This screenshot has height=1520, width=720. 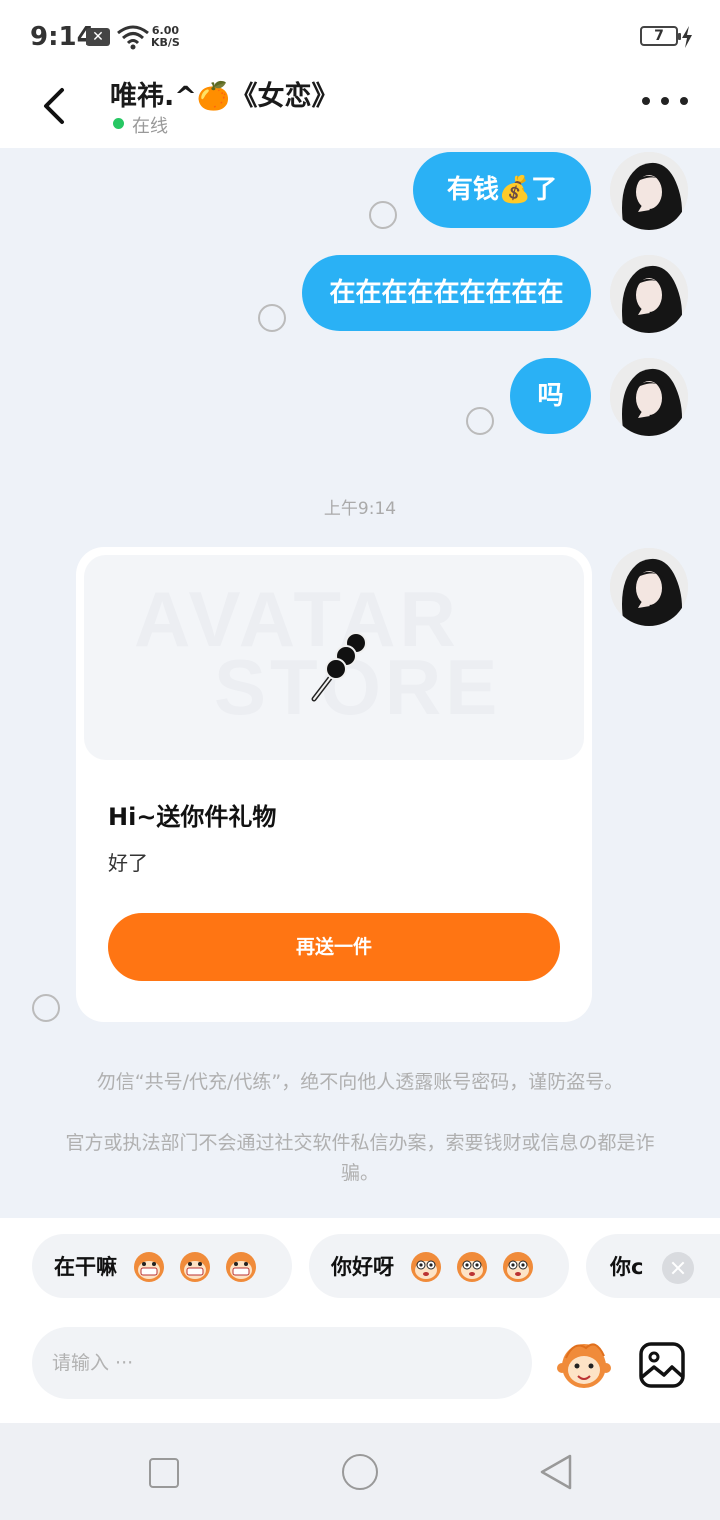 I want to click on close-quick-replies-button, so click(x=678, y=1268).